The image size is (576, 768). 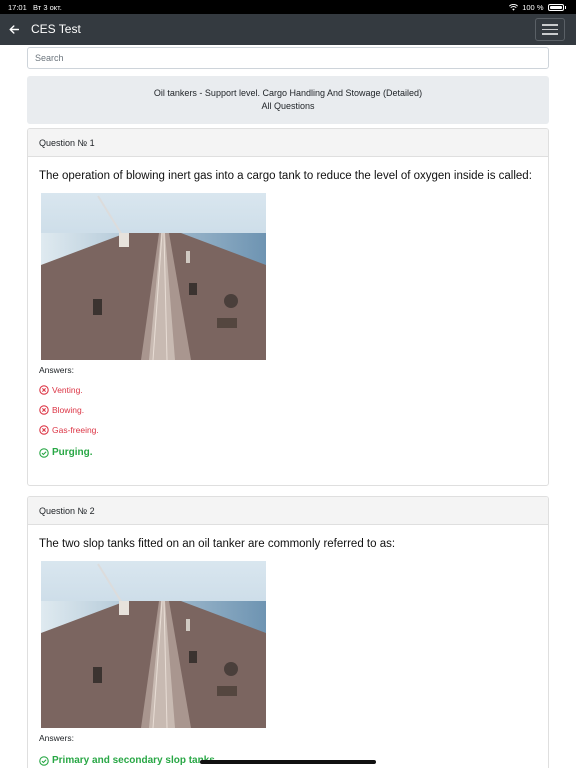 What do you see at coordinates (72, 452) in the screenshot?
I see `answer-text: Purging.` at bounding box center [72, 452].